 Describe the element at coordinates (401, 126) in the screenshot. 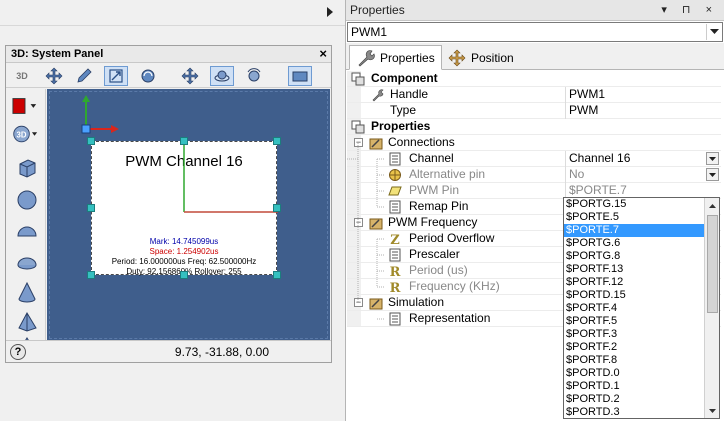

I see `section-label: Properties` at that location.